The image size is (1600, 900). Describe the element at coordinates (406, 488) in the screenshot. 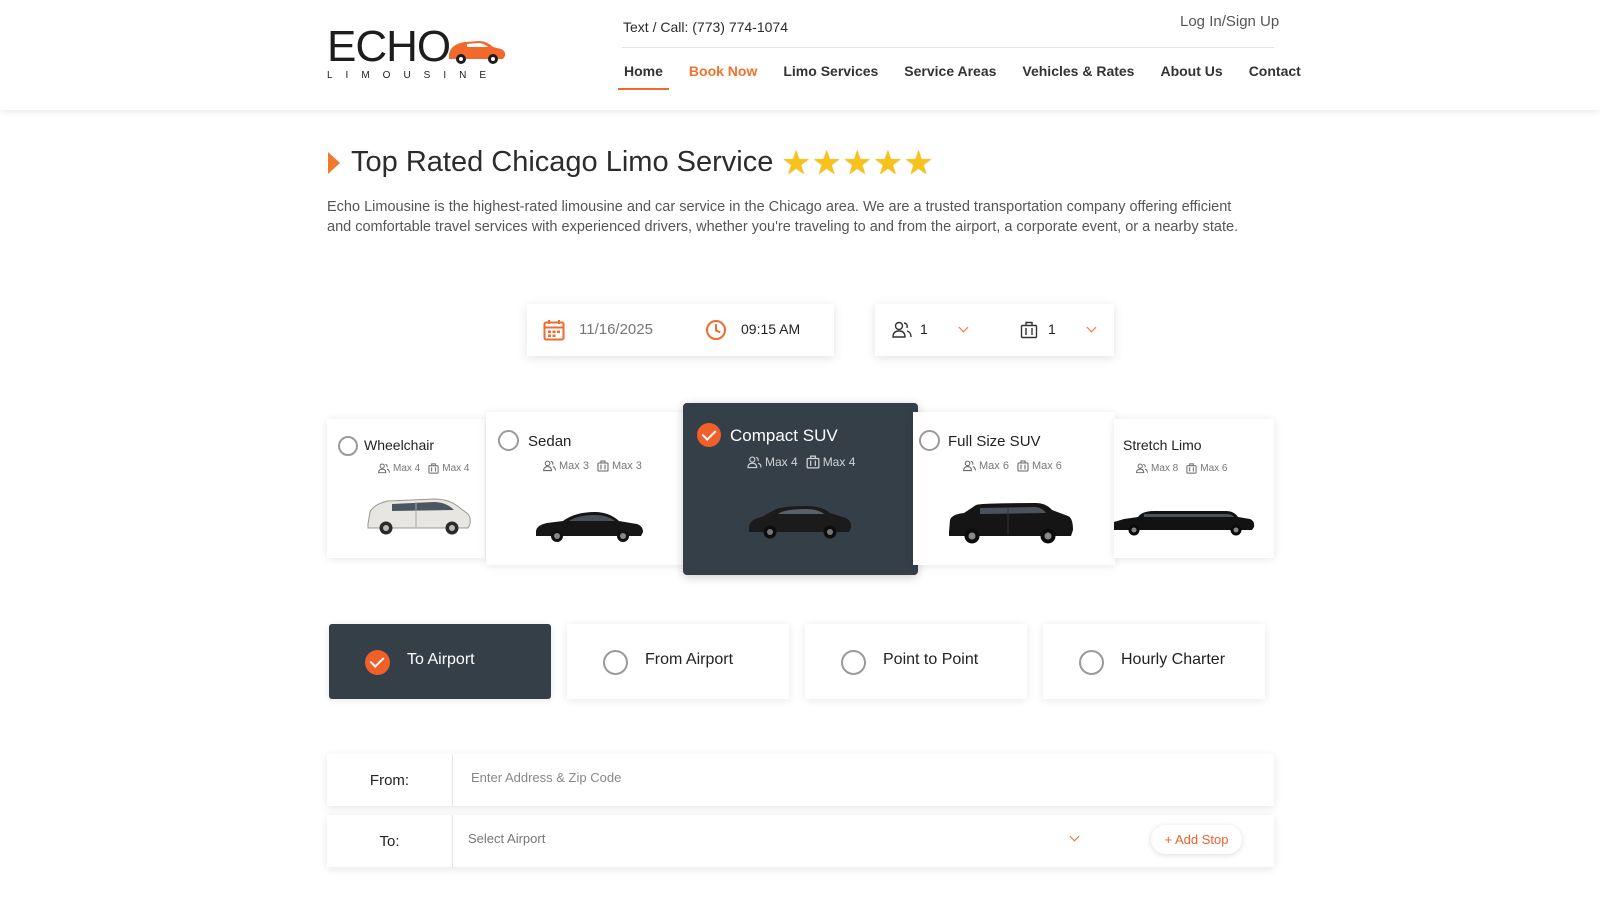

I see `vehicle-card-wheelchair: Wheelchair Max 4 Max 4` at that location.